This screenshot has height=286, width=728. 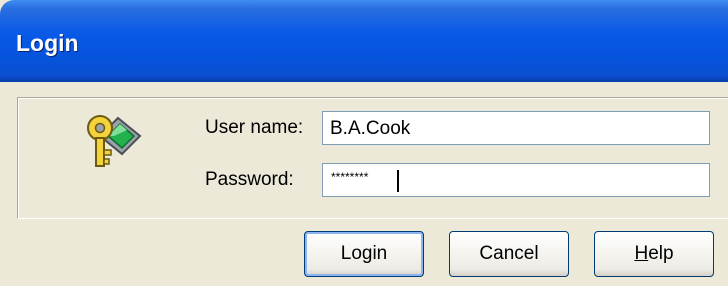 I want to click on password-field: ********, so click(x=516, y=180).